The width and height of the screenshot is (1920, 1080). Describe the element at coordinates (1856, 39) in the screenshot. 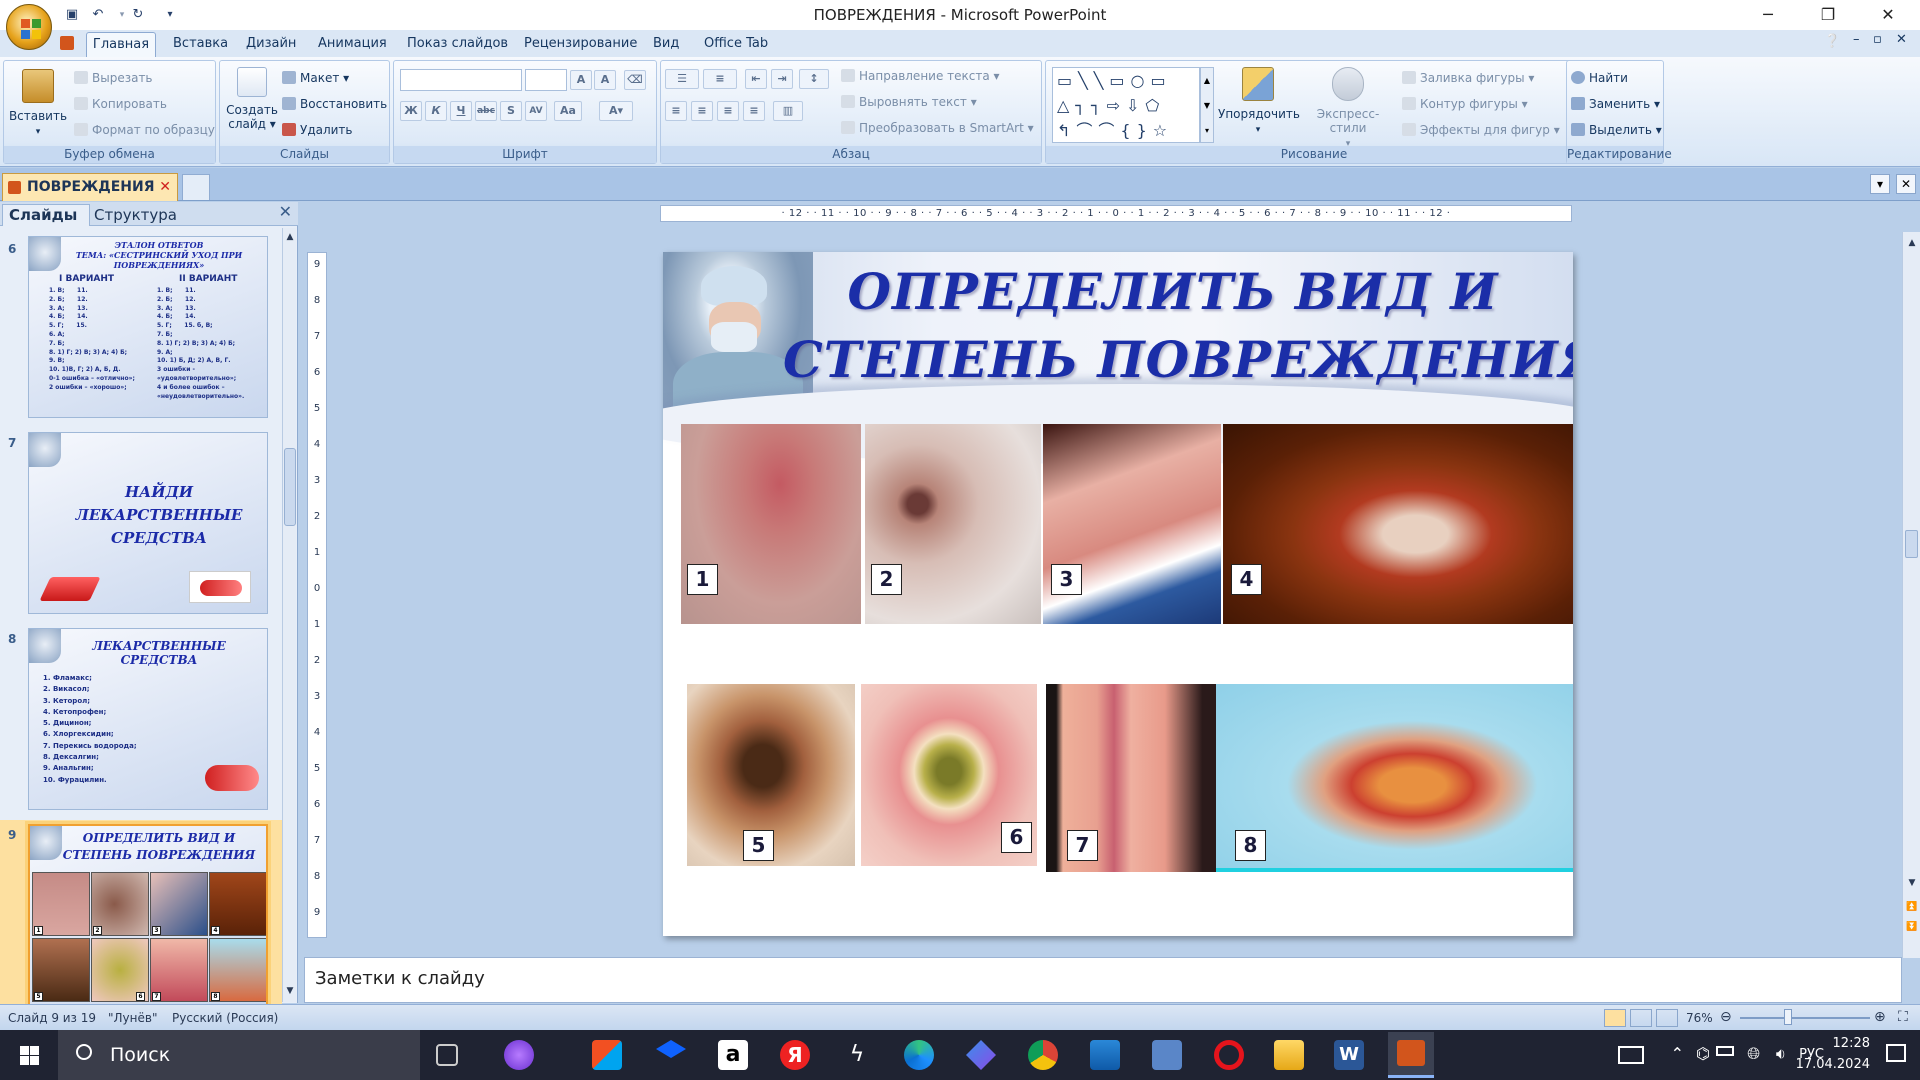

I see `ribbon-minimize-icon: –` at that location.